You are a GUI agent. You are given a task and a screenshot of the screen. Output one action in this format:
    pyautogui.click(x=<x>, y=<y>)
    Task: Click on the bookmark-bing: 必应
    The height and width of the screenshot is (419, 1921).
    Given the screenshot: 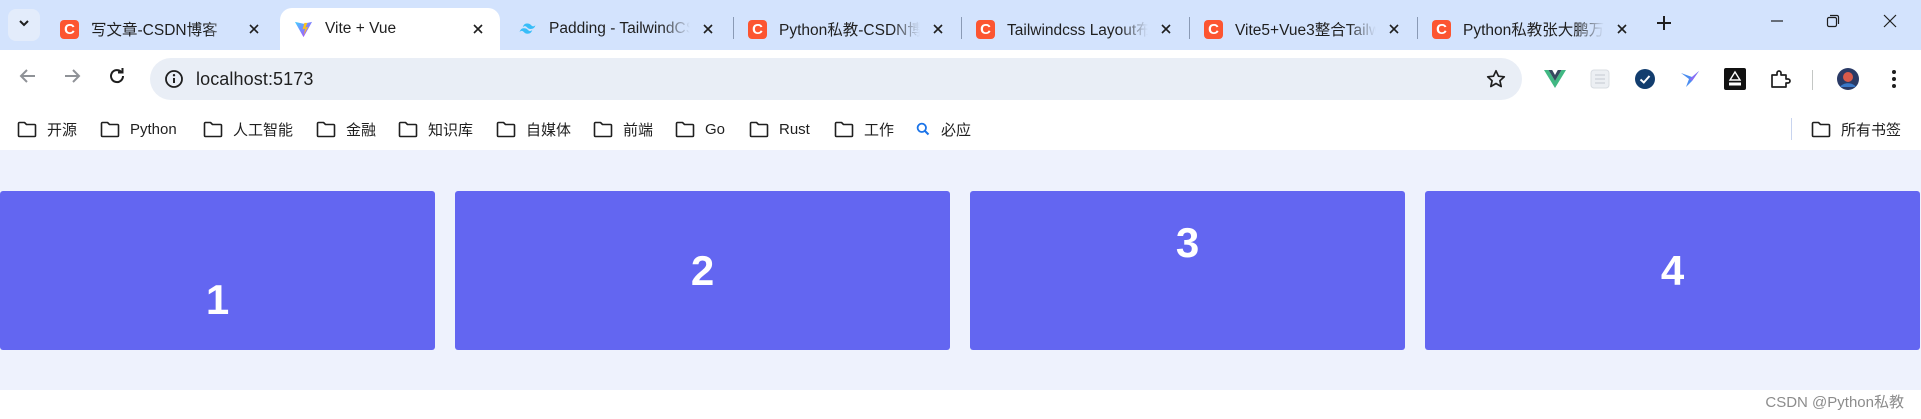 What is the action you would take?
    pyautogui.click(x=943, y=129)
    